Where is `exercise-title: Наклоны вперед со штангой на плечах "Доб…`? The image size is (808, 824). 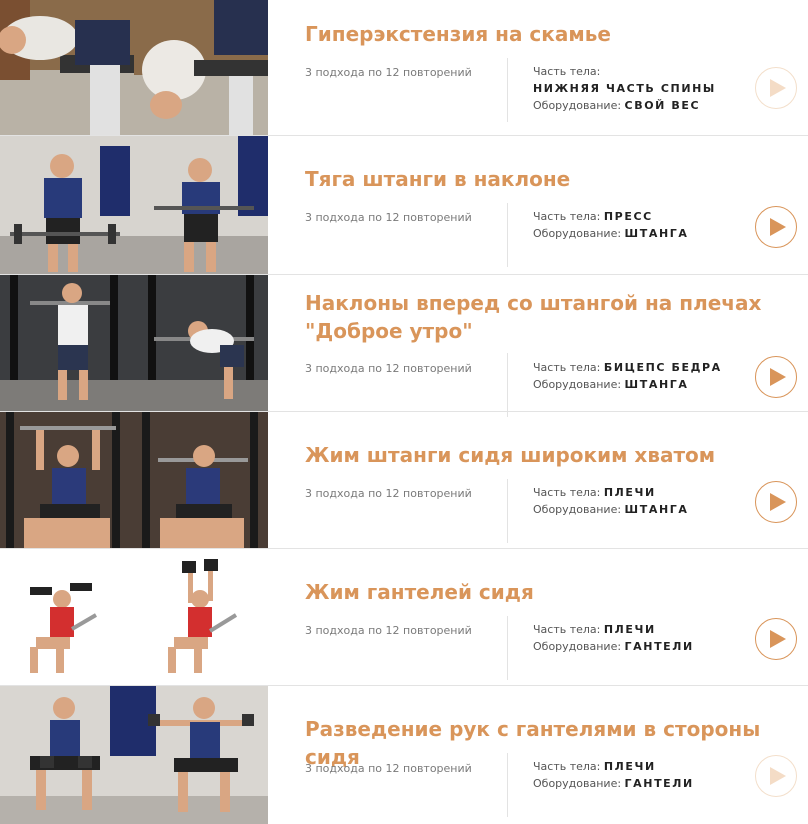
exercise-title: Наклоны вперед со штангой на плечах "Доб… is located at coordinates (540, 317).